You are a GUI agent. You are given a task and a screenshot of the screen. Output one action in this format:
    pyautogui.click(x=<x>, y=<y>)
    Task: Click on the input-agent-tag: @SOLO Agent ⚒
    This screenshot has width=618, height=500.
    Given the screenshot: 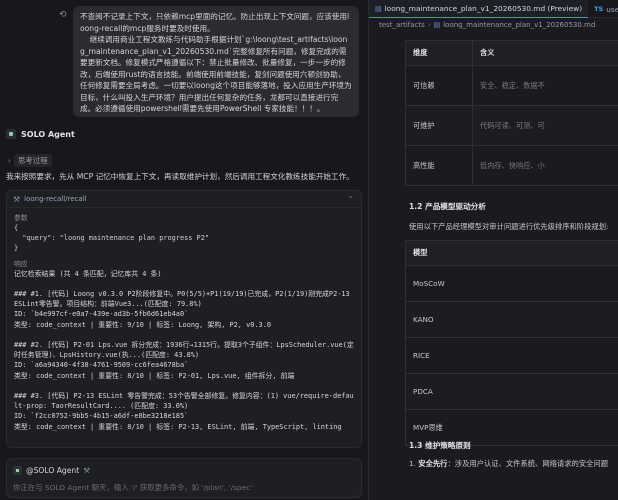 What is the action you would take?
    pyautogui.click(x=51, y=470)
    